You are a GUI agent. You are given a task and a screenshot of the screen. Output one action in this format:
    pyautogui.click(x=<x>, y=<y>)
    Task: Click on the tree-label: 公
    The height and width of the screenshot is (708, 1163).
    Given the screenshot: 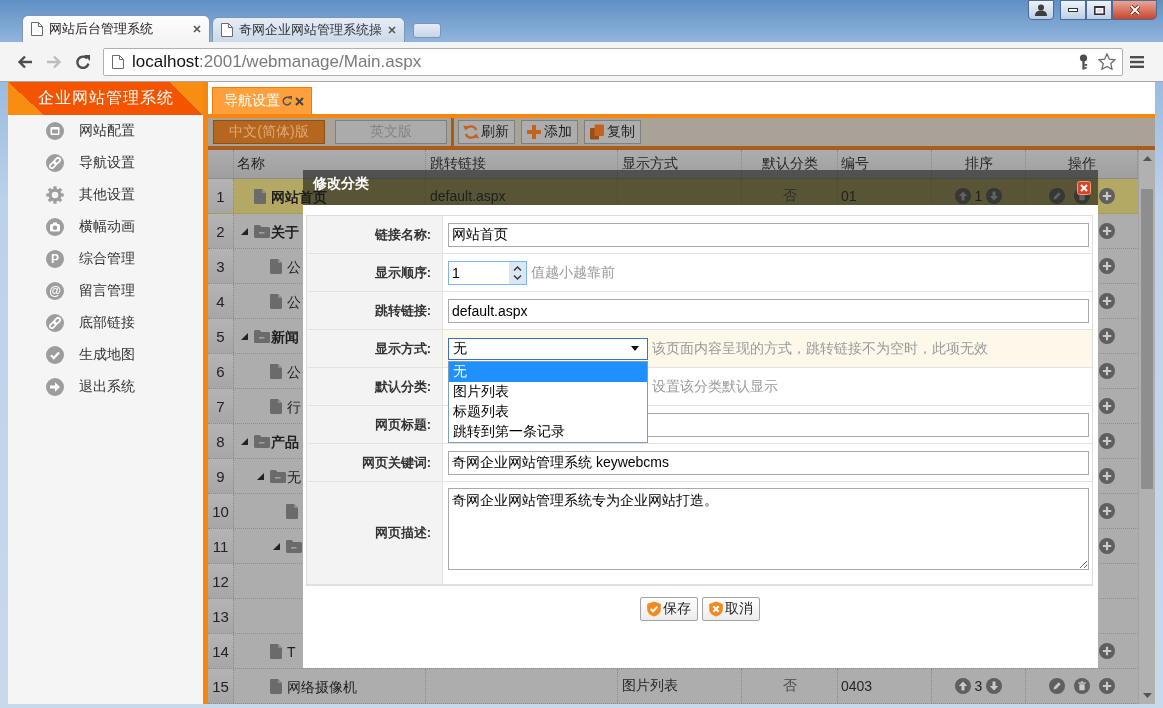 What is the action you would take?
    pyautogui.click(x=294, y=372)
    